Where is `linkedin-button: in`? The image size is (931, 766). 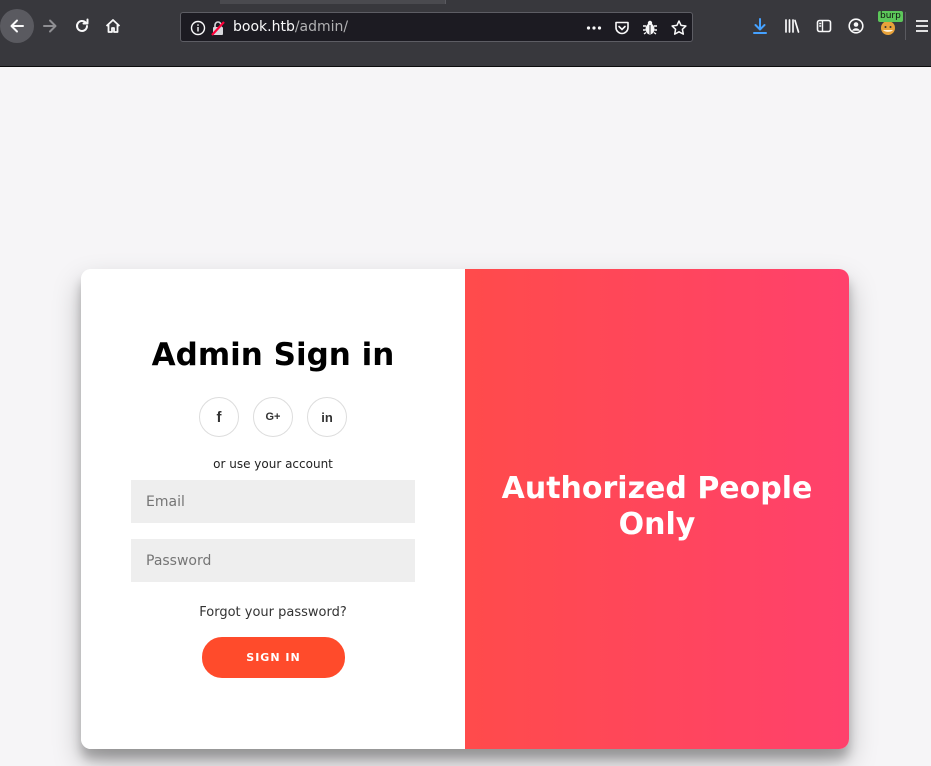
linkedin-button: in is located at coordinates (327, 417).